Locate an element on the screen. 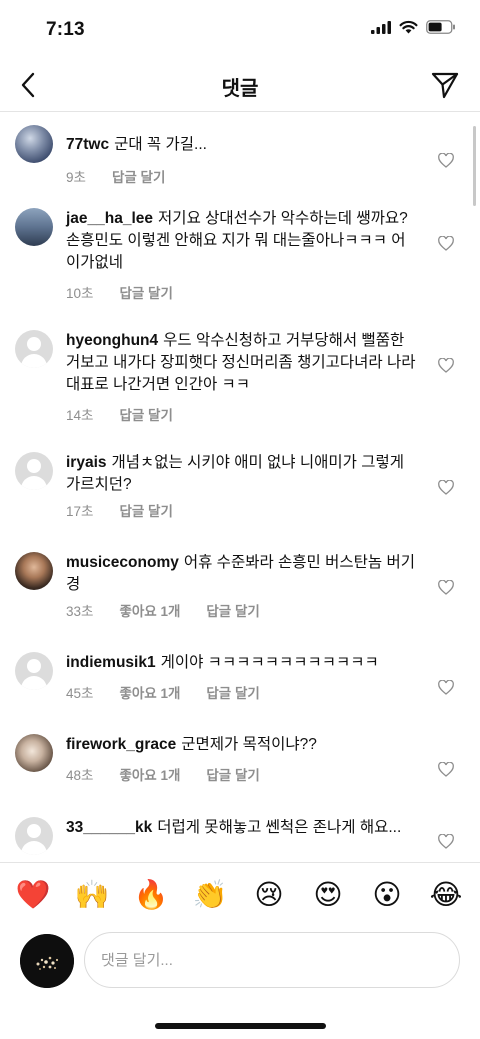  home-indicator is located at coordinates (240, 1026).